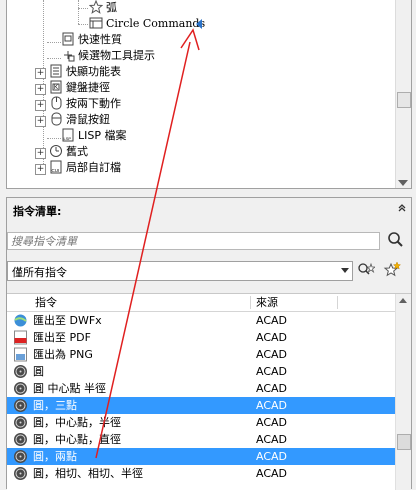 The image size is (416, 490). What do you see at coordinates (116, 55) in the screenshot?
I see `tree-item-label: 候選物工具提示` at bounding box center [116, 55].